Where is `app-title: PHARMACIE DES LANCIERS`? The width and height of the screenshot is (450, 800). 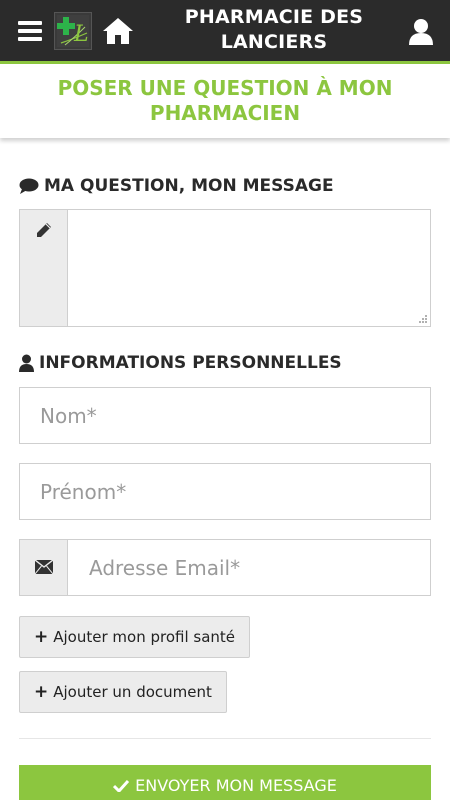 app-title: PHARMACIE DES LANCIERS is located at coordinates (274, 29).